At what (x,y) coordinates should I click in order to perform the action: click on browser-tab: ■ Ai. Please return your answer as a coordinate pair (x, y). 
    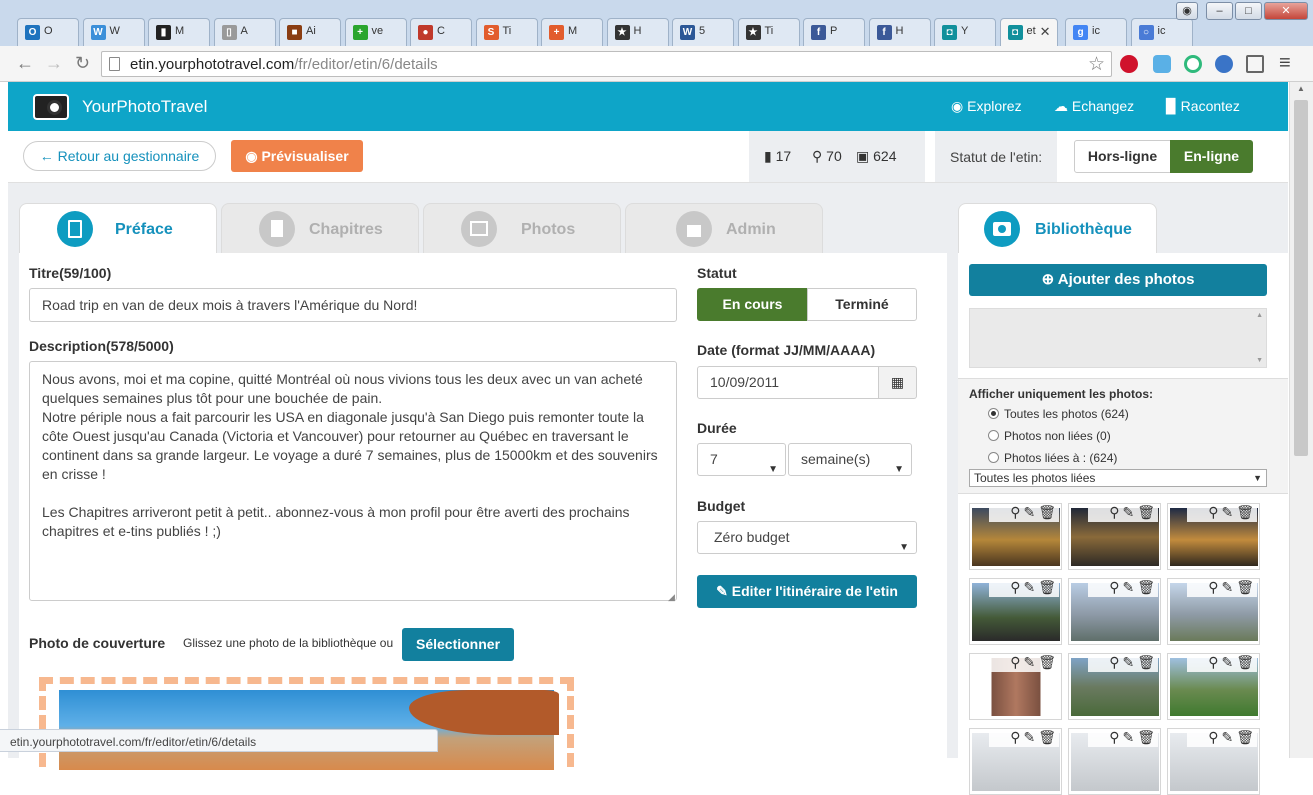
    Looking at the image, I should click on (310, 32).